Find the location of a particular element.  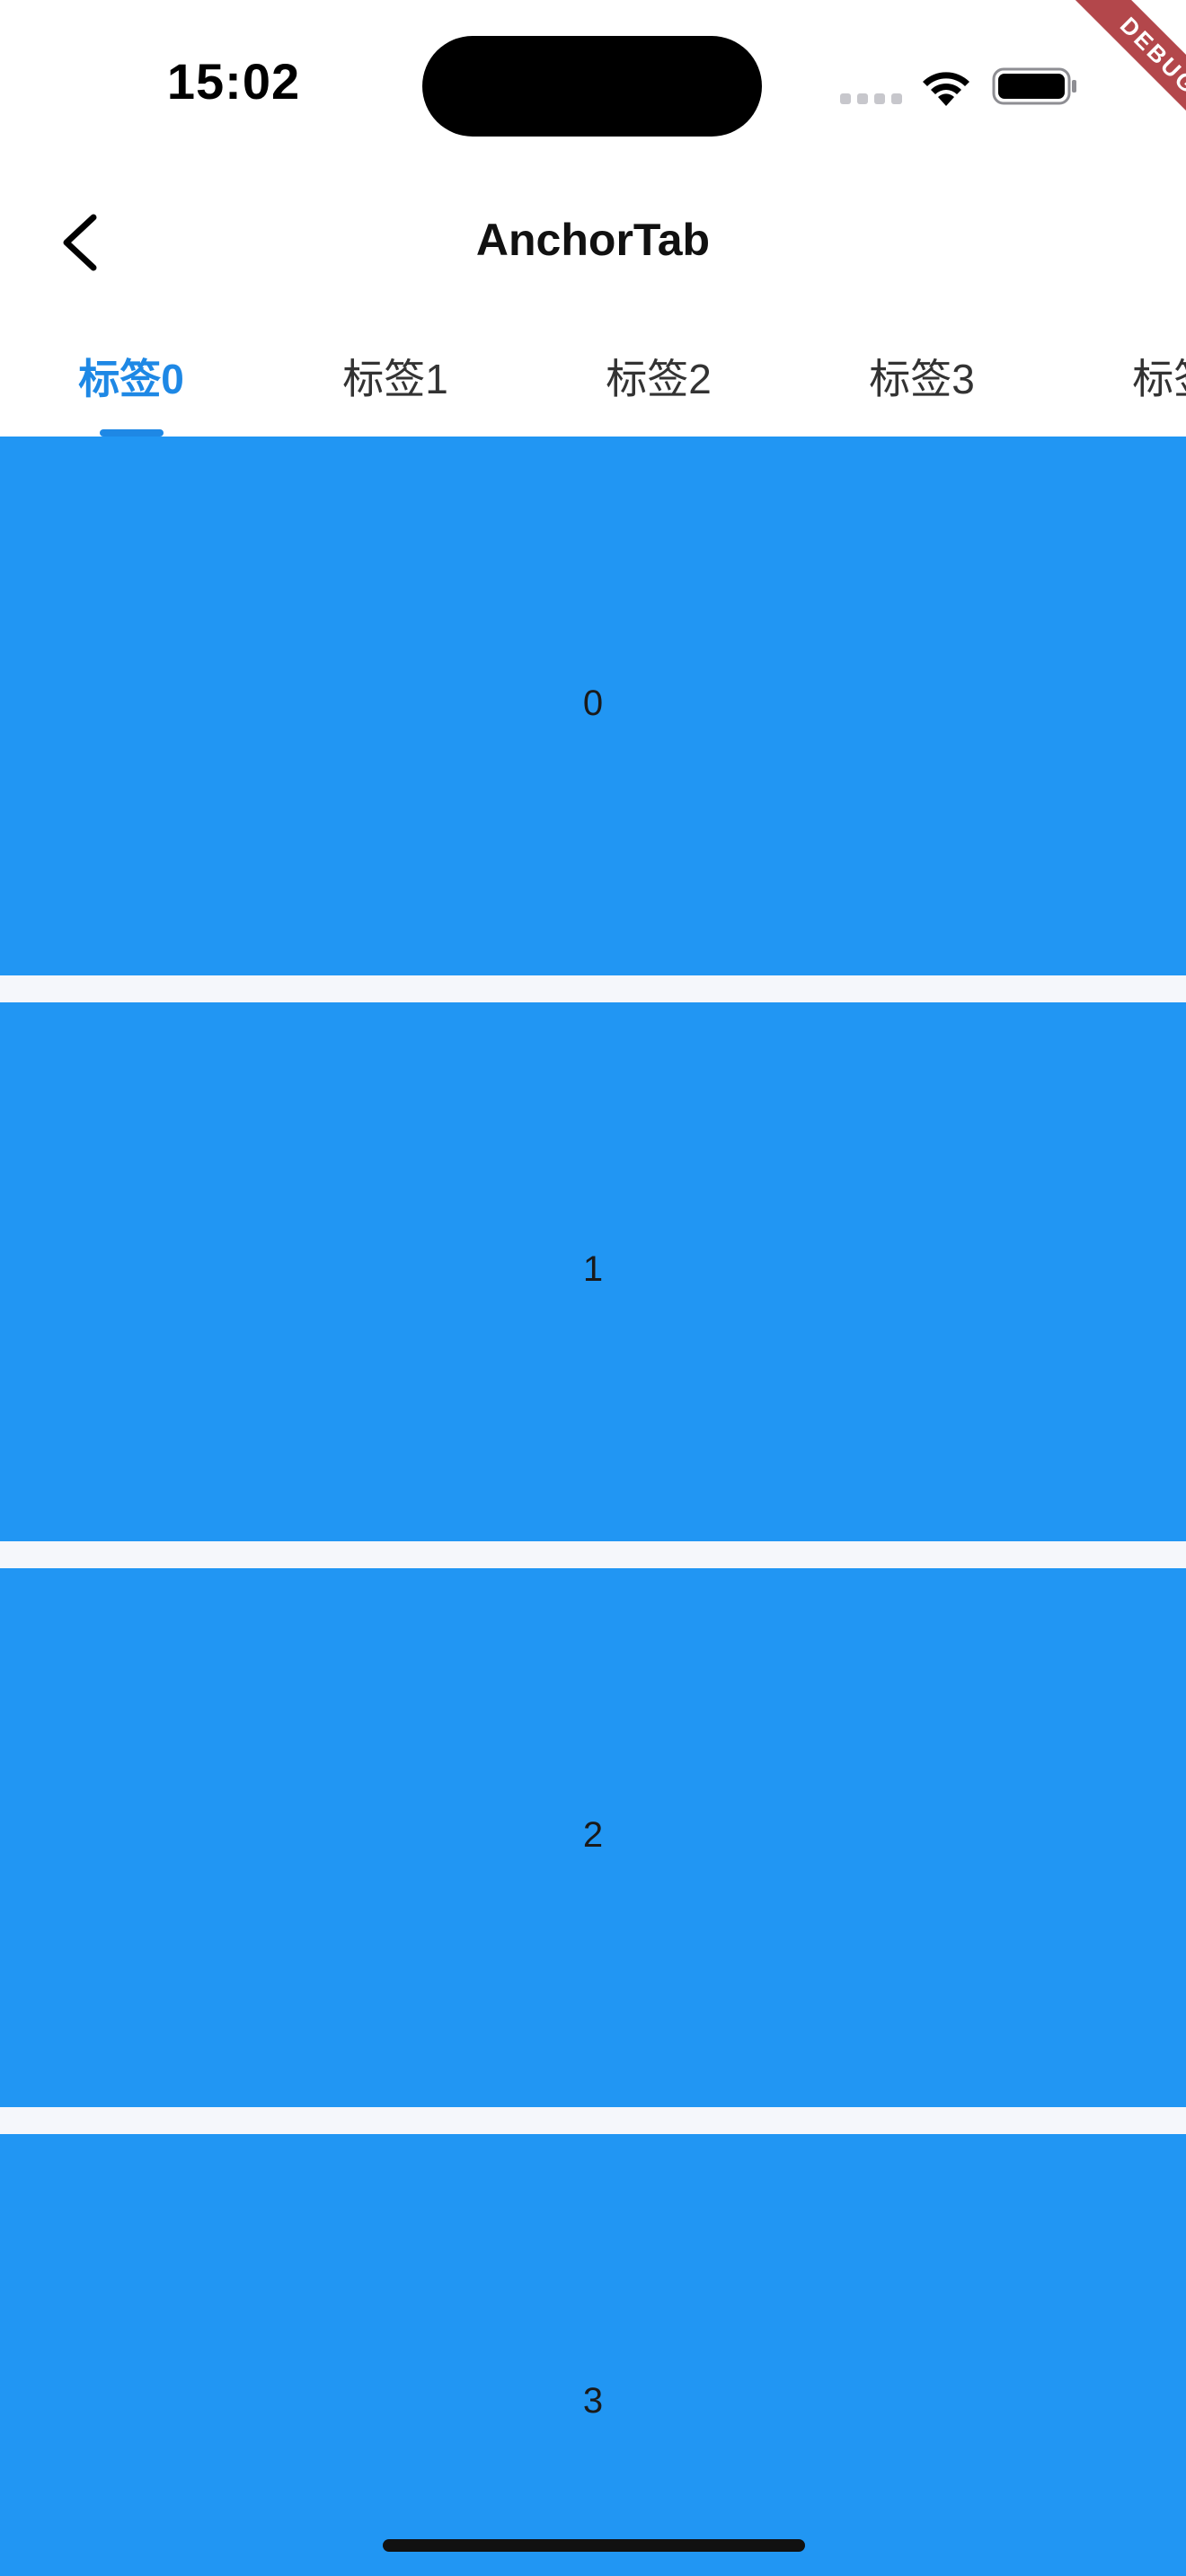

status-bar: 15:02 DEBUG is located at coordinates (593, 85).